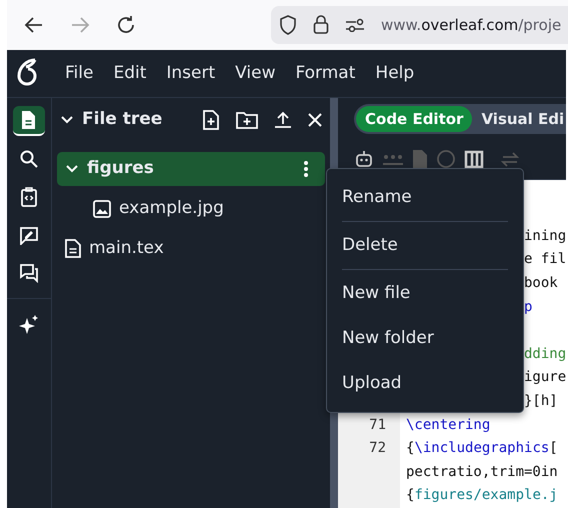  Describe the element at coordinates (481, 472) in the screenshot. I see `code-line: pectratio,trim=0in` at that location.